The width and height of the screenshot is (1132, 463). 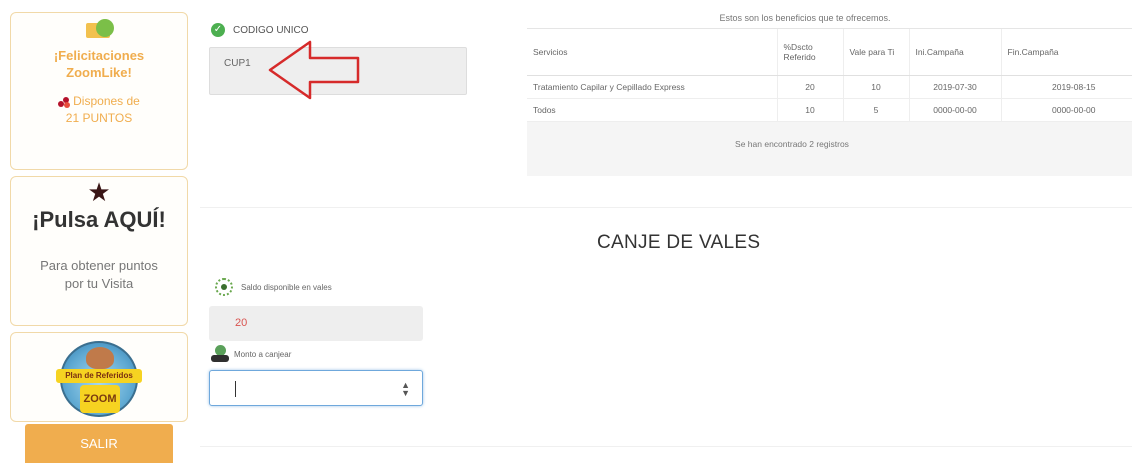 I want to click on saldo-label: Saldo disponible en vales, so click(x=273, y=287).